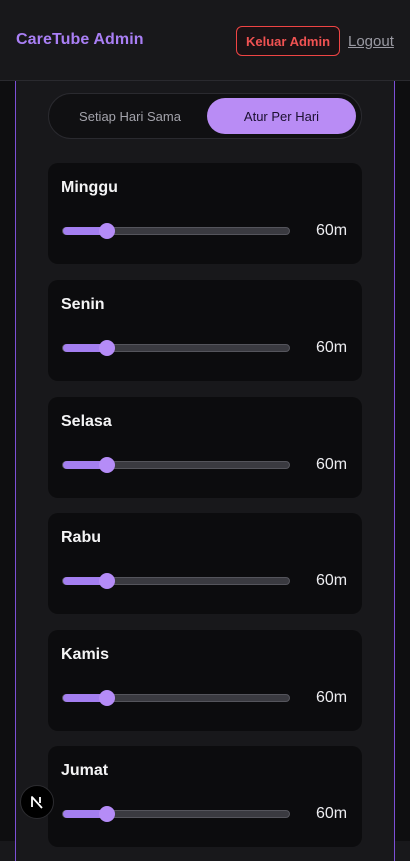  Describe the element at coordinates (89, 187) in the screenshot. I see `day-label: Minggu` at that location.